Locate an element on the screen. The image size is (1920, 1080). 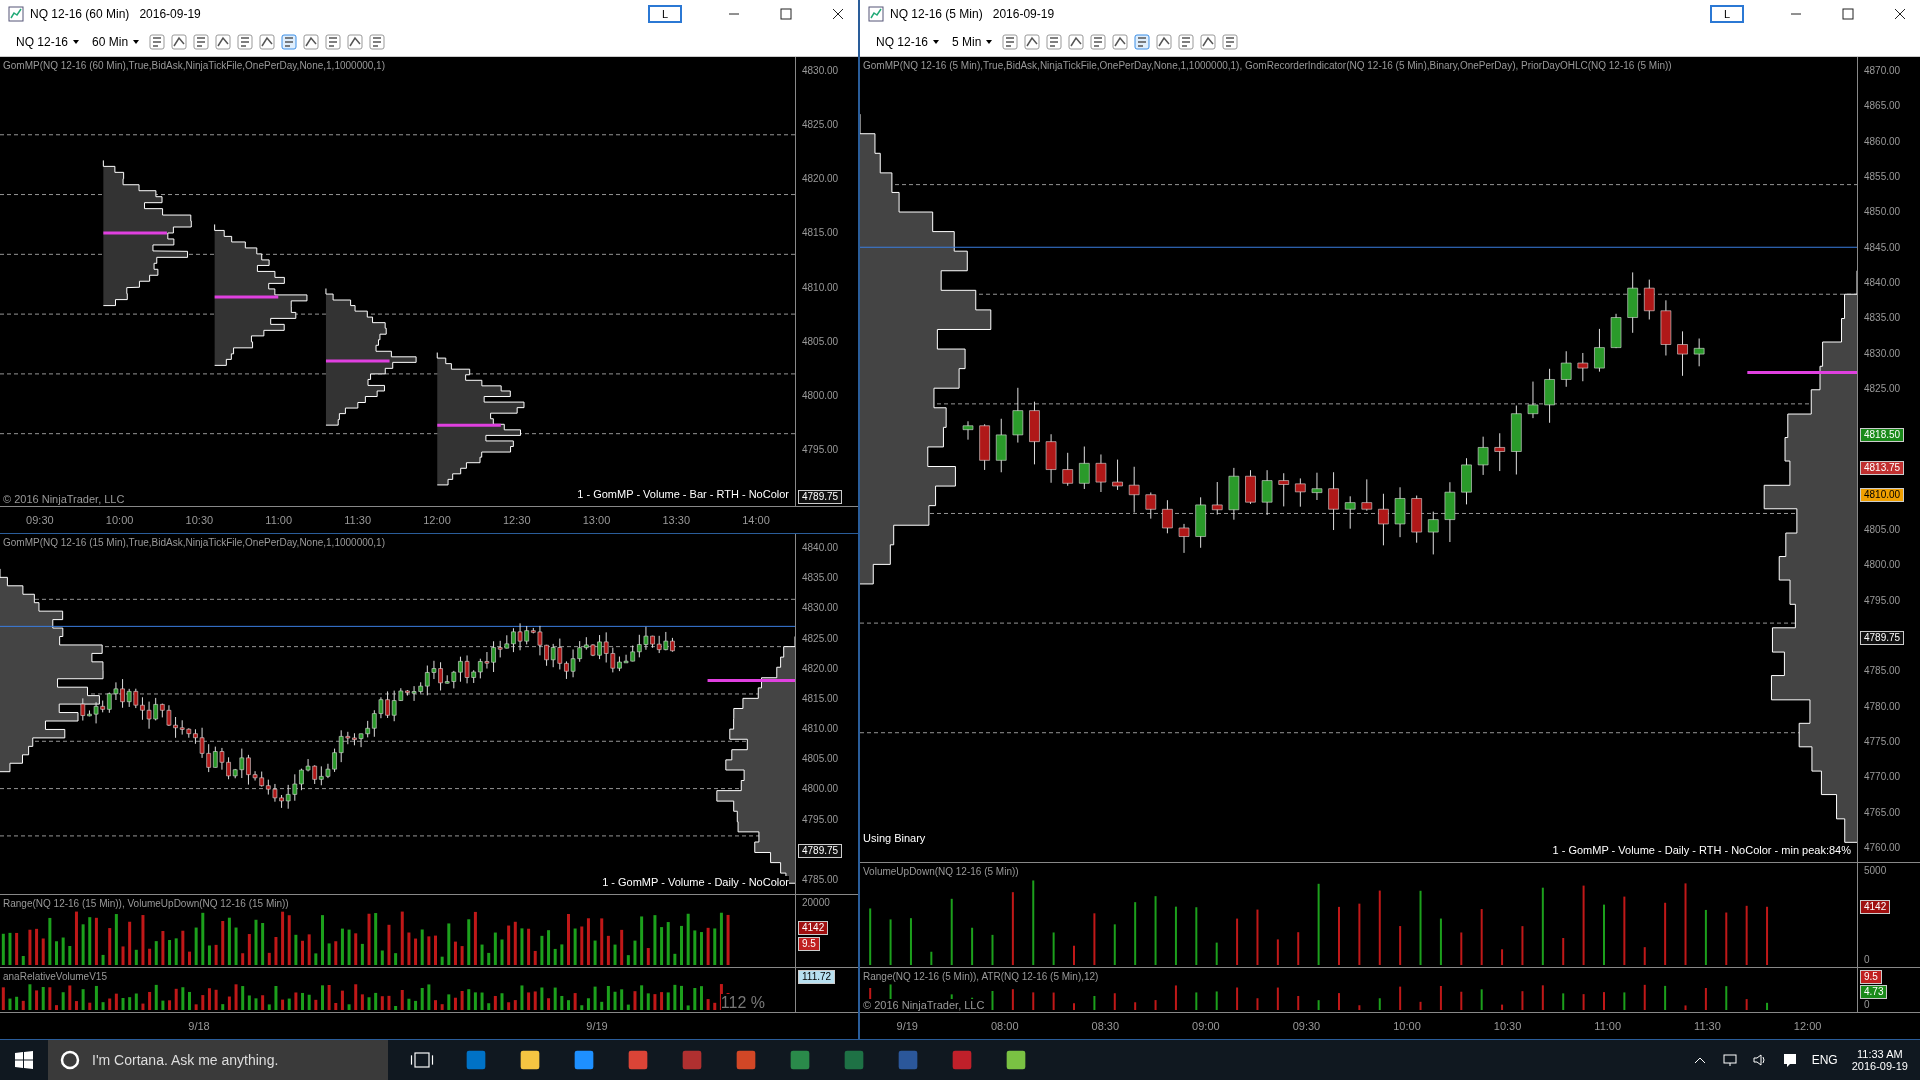
search-field: I'm Cortana. Ask me anything. is located at coordinates (218, 1060).